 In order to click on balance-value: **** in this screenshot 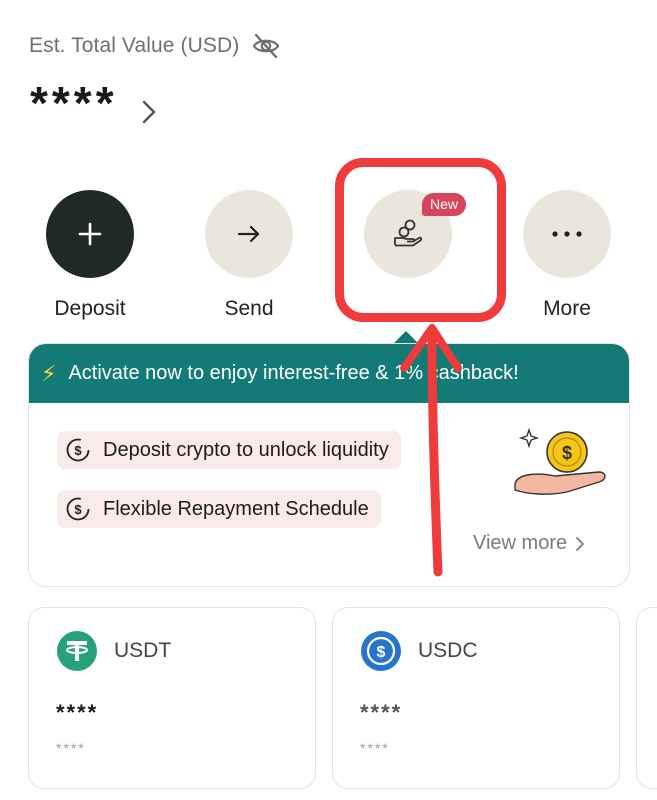, I will do `click(74, 103)`.